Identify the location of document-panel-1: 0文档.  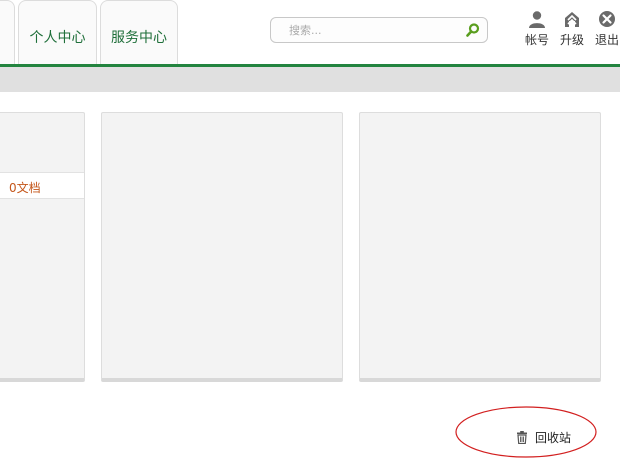
(42, 247).